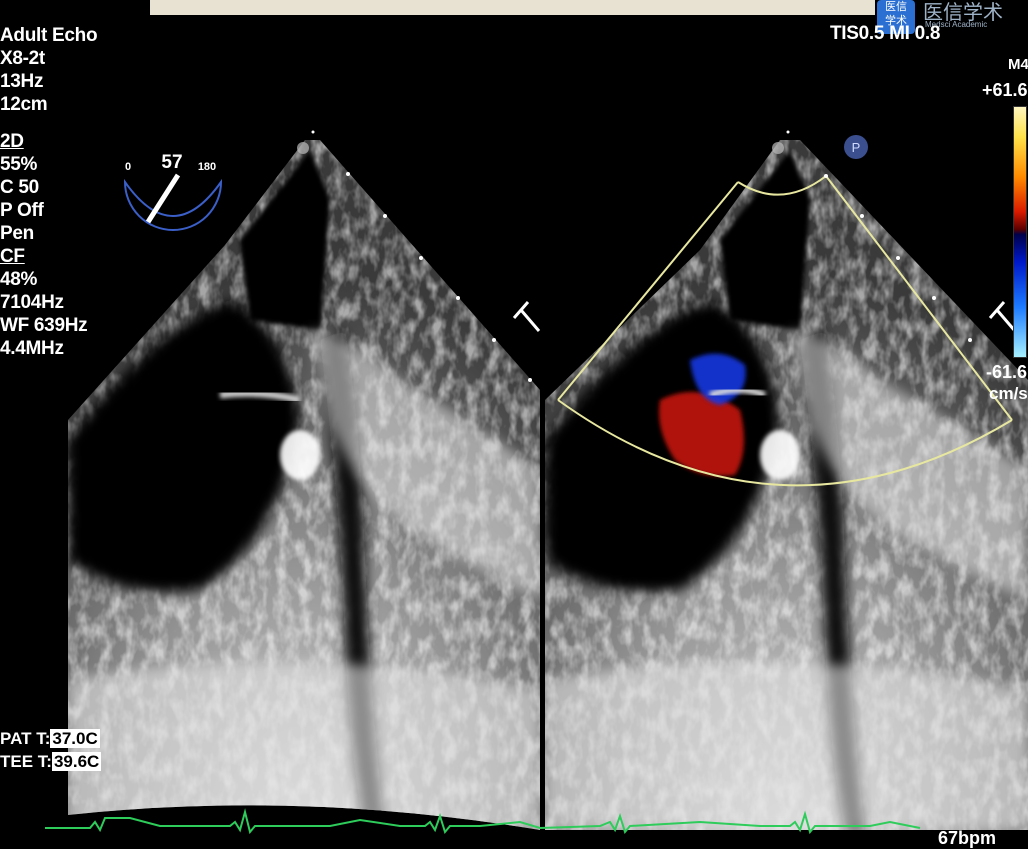  I want to click on right-orientation-marker, so click(1002, 316).